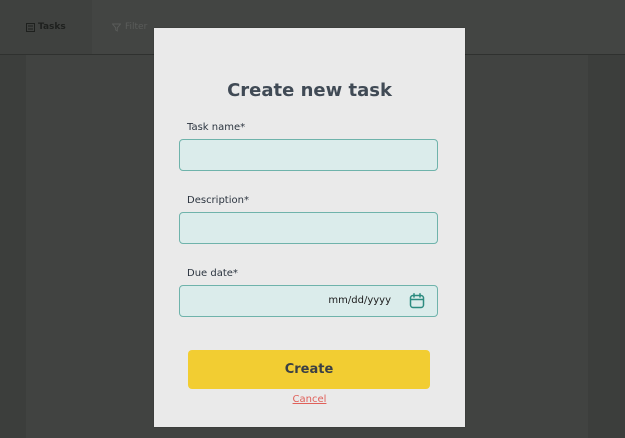  Describe the element at coordinates (212, 273) in the screenshot. I see `due-date-label: Due date*` at that location.